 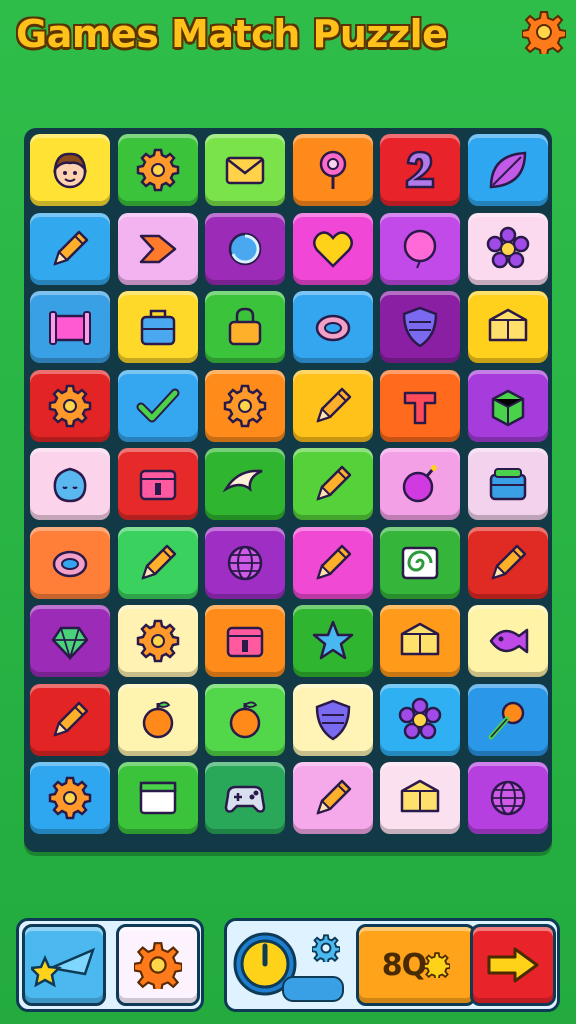 I want to click on settings-powerup-button, so click(x=158, y=965).